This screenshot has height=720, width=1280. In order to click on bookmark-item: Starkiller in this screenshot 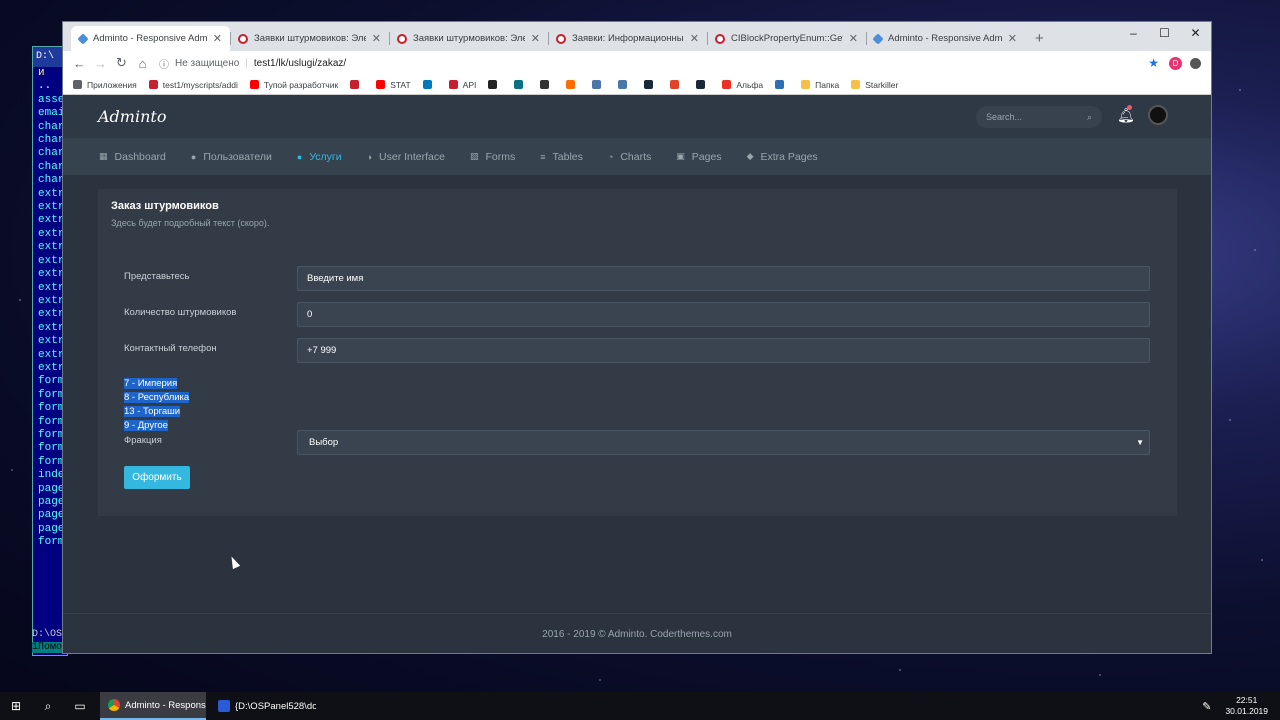, I will do `click(874, 85)`.